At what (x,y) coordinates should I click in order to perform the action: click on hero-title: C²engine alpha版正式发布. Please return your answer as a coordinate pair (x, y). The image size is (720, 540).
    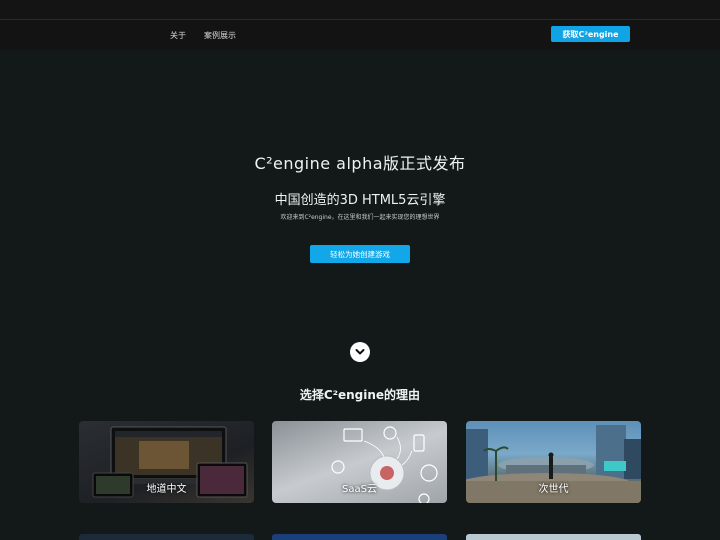
    Looking at the image, I should click on (360, 163).